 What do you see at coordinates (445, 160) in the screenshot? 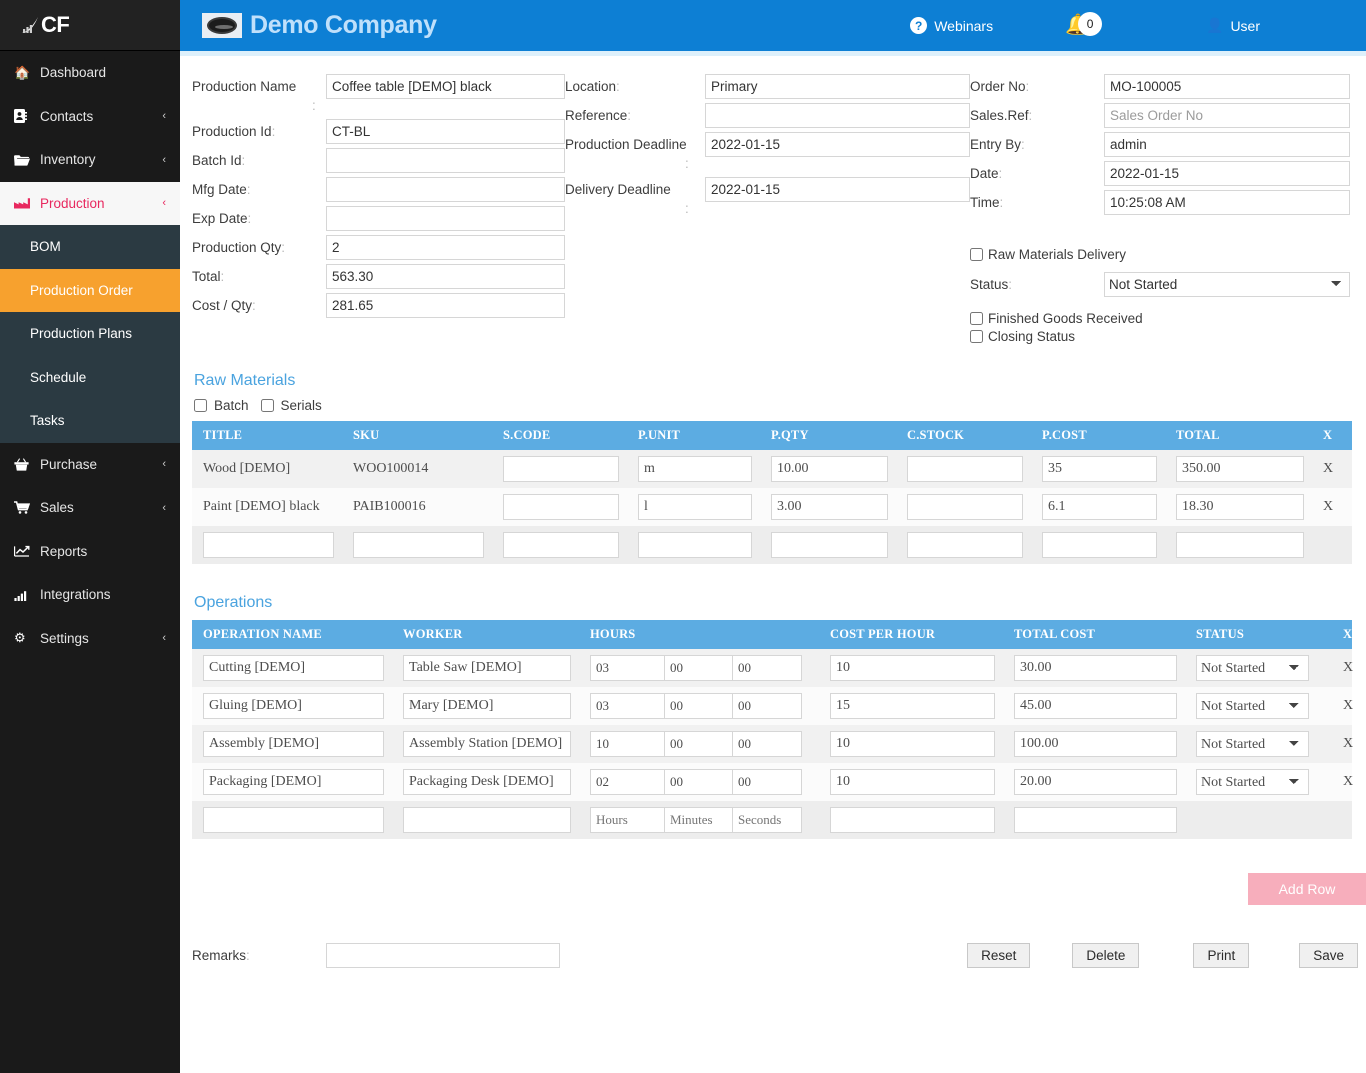
I see `batch-id-input` at bounding box center [445, 160].